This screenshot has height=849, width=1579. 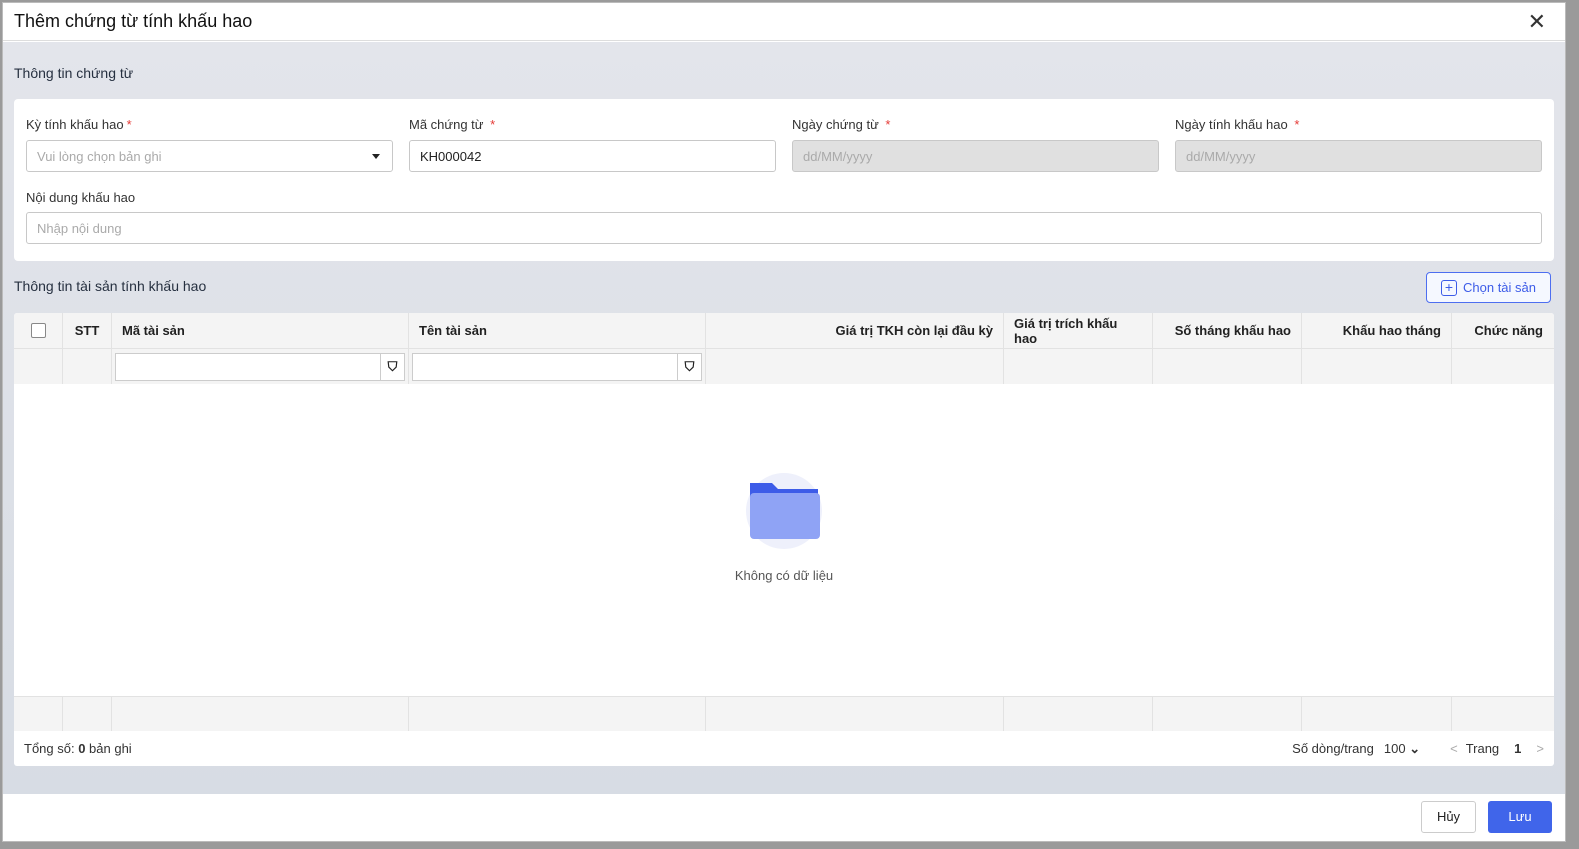 What do you see at coordinates (209, 156) in the screenshot?
I see `period-select: Vui lòng chọn bản ghi` at bounding box center [209, 156].